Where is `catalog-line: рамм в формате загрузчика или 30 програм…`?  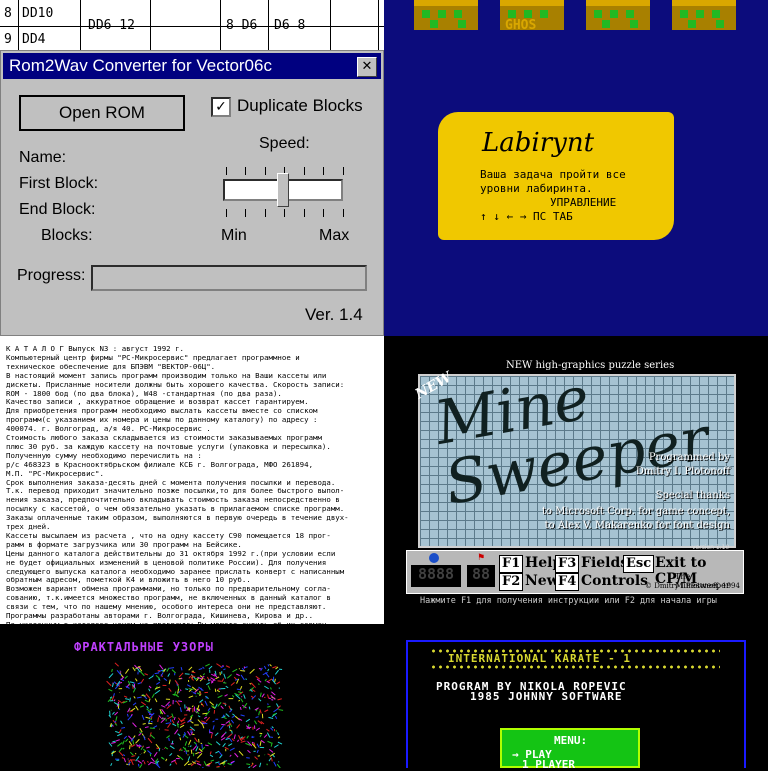 catalog-line: рамм в формате загрузчика или 30 програм… is located at coordinates (193, 544).